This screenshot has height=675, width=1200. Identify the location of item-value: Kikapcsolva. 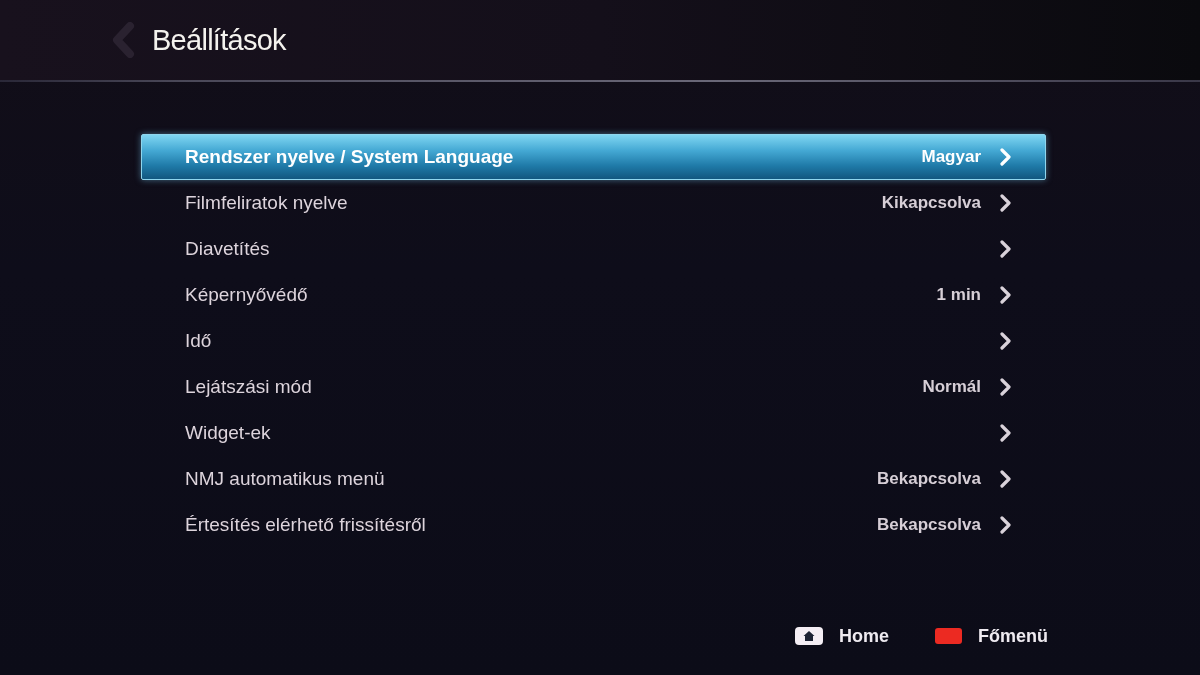
(931, 203).